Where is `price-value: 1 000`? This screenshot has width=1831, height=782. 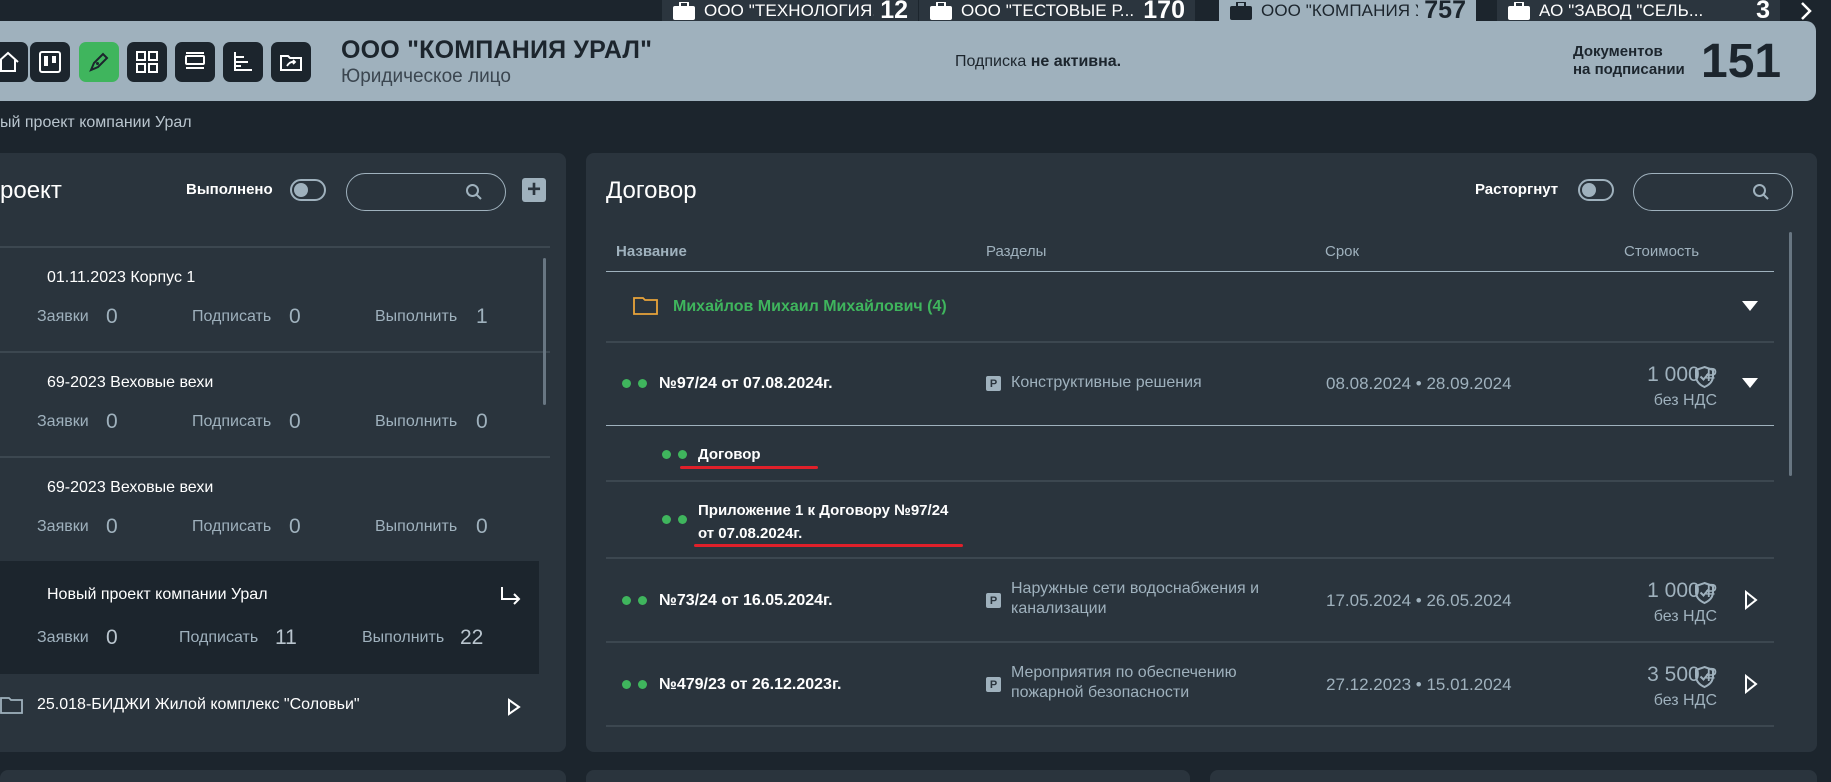 price-value: 1 000 is located at coordinates (1673, 590).